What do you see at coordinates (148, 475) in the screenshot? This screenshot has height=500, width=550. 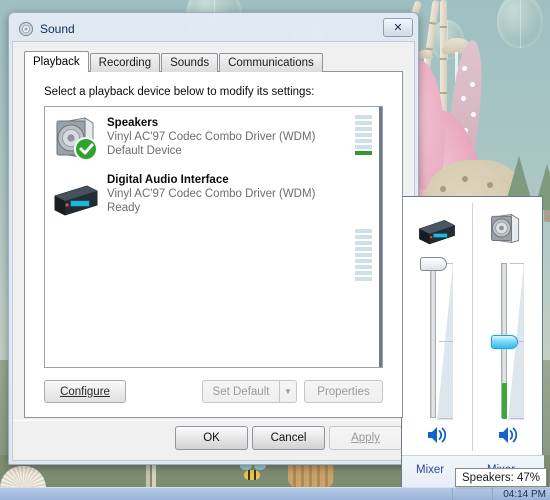 I see `wallpaper-grass` at bounding box center [148, 475].